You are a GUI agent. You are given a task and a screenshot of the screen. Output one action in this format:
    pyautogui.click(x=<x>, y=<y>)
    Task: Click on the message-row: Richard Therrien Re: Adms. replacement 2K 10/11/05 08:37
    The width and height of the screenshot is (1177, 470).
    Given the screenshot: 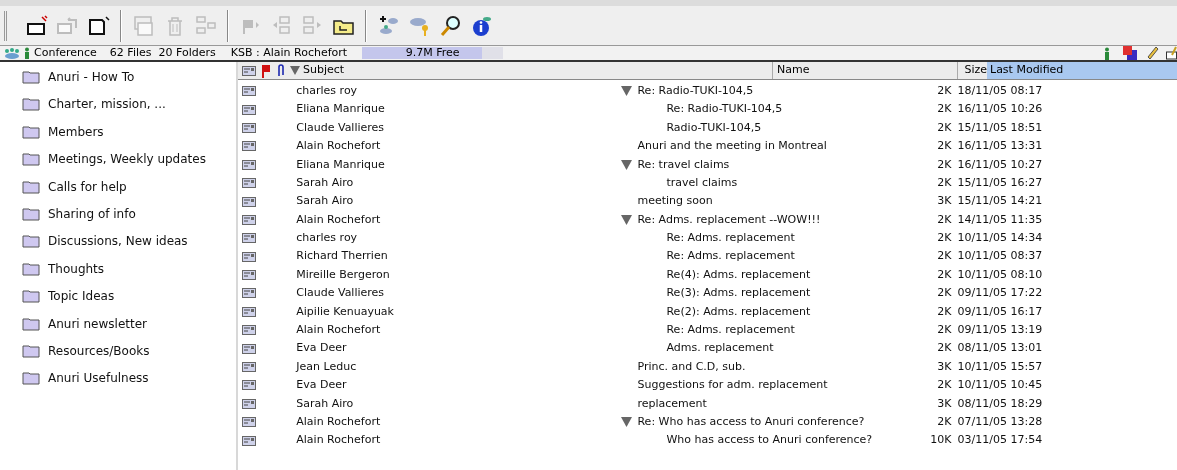 What is the action you would take?
    pyautogui.click(x=707, y=256)
    